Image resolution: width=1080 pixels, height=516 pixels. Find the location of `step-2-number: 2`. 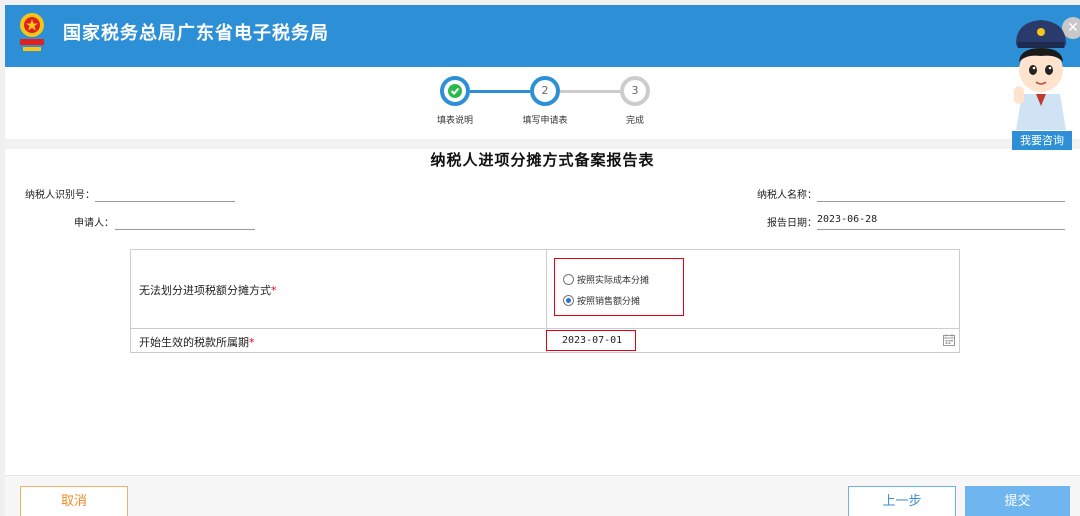

step-2-number: 2 is located at coordinates (545, 90).